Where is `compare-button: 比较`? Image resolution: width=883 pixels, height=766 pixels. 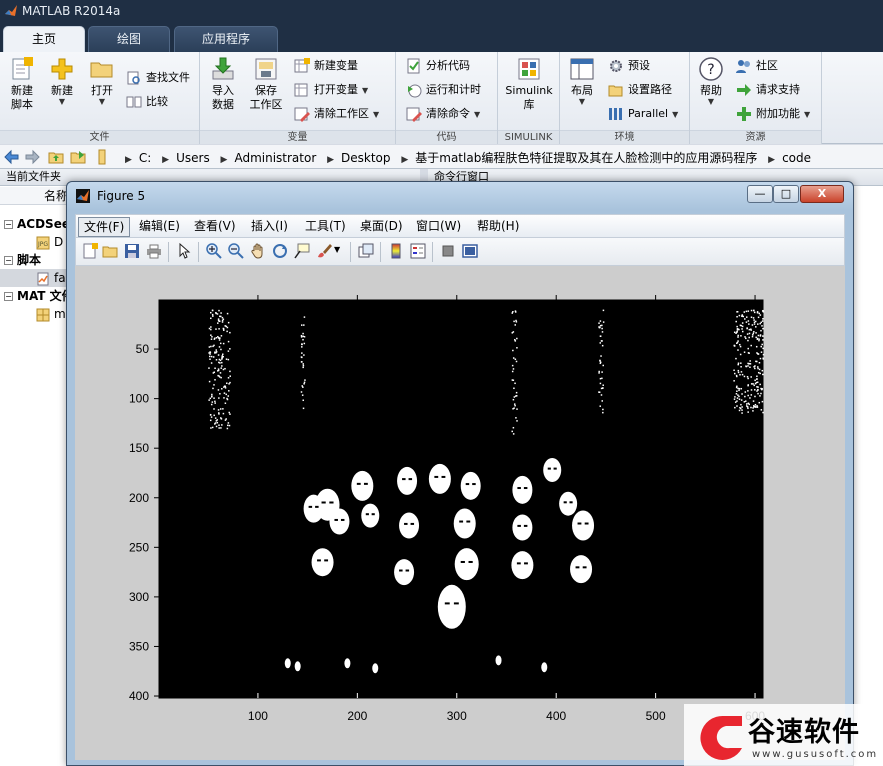
compare-button: 比较 is located at coordinates (147, 102).